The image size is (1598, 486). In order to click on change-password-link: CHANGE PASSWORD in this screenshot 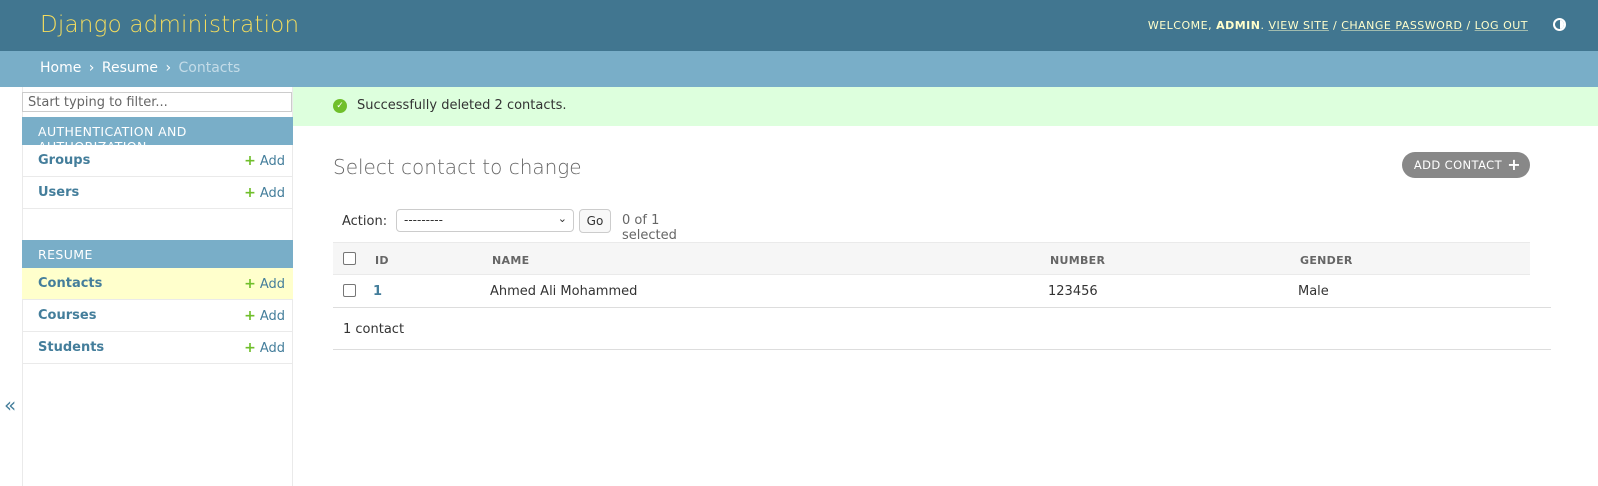, I will do `click(1401, 25)`.